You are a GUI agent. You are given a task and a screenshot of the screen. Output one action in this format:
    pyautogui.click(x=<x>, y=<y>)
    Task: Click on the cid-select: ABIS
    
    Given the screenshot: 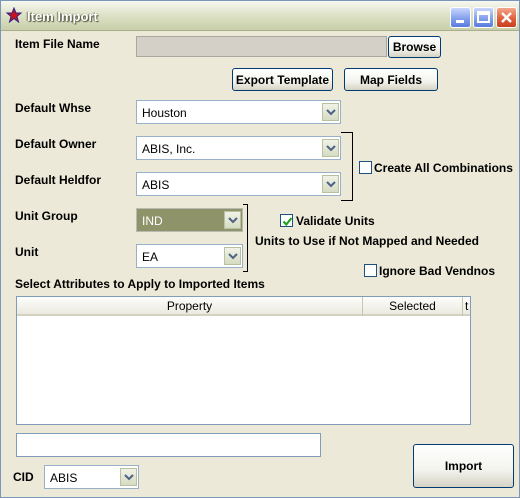 What is the action you would take?
    pyautogui.click(x=91, y=477)
    